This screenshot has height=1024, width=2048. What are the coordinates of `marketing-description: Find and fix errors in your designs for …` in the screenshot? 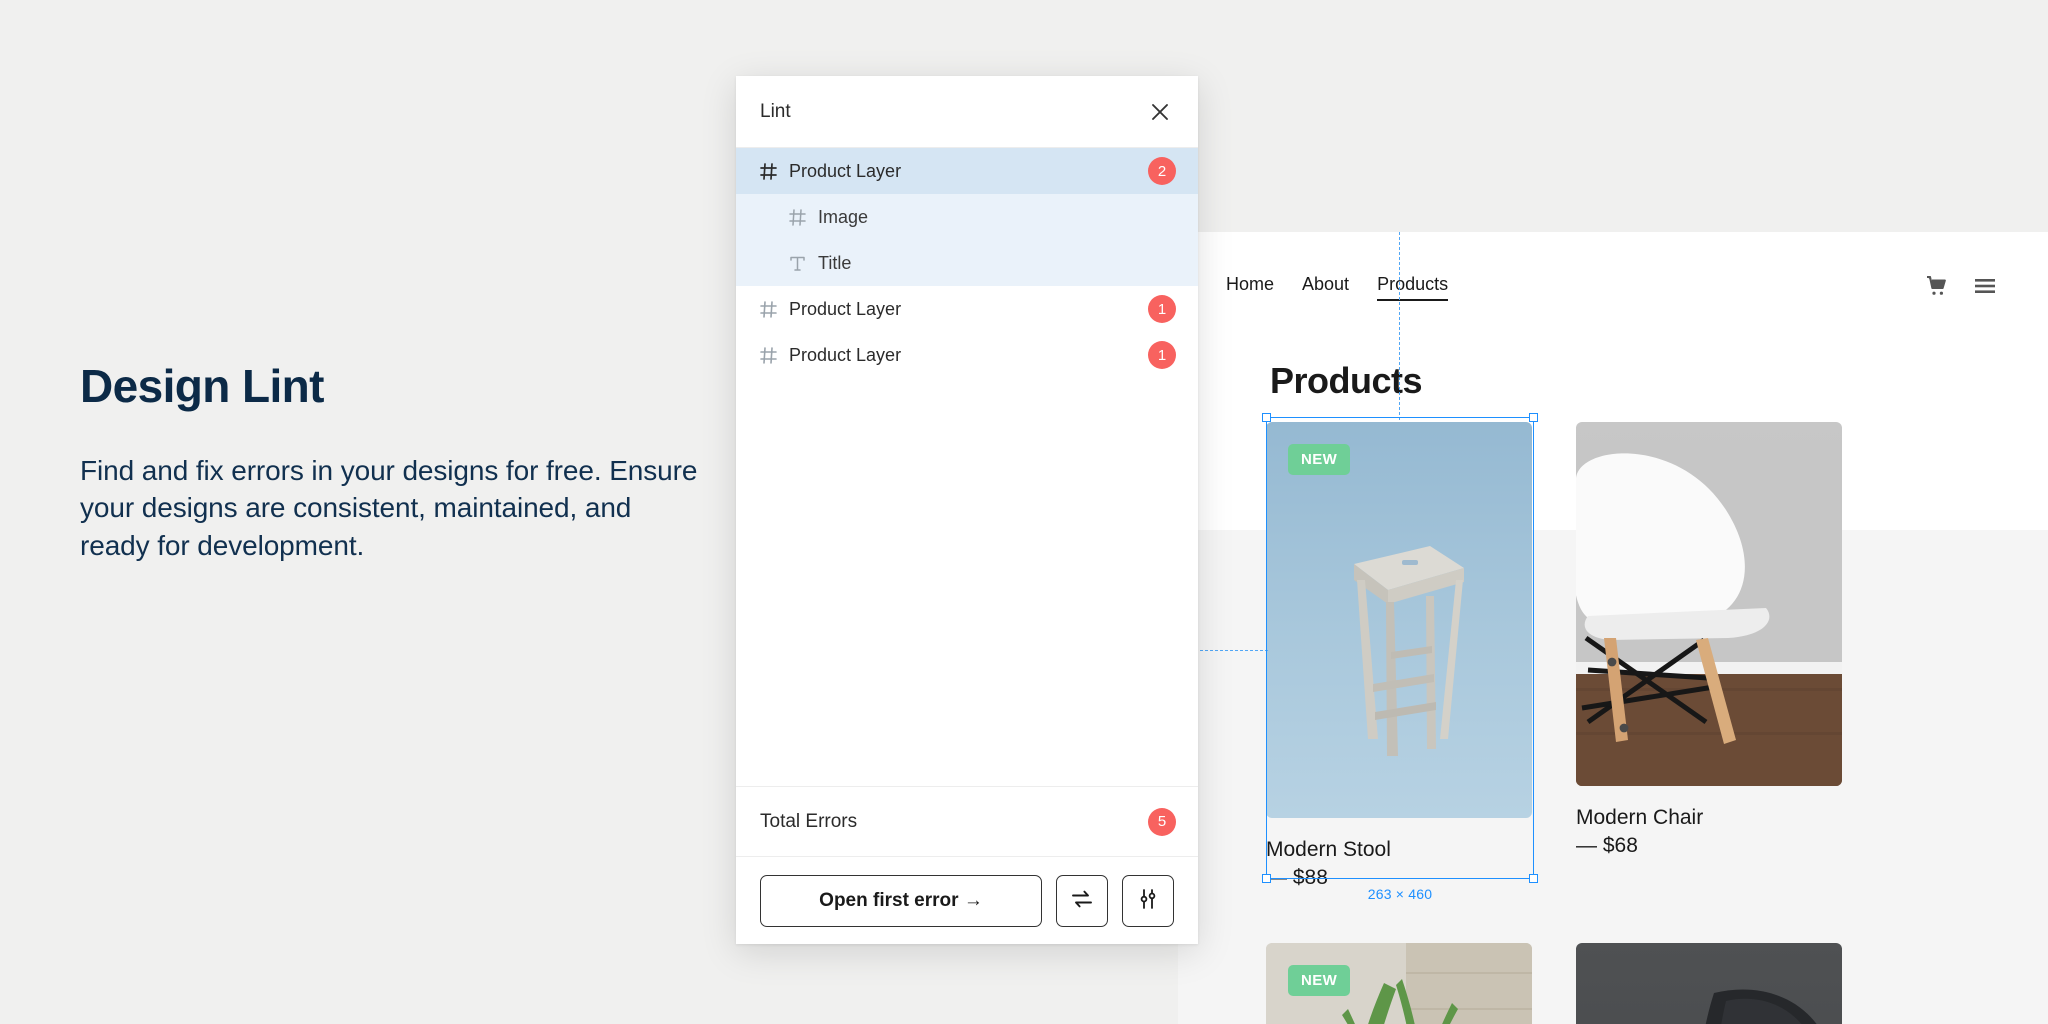 It's located at (389, 507).